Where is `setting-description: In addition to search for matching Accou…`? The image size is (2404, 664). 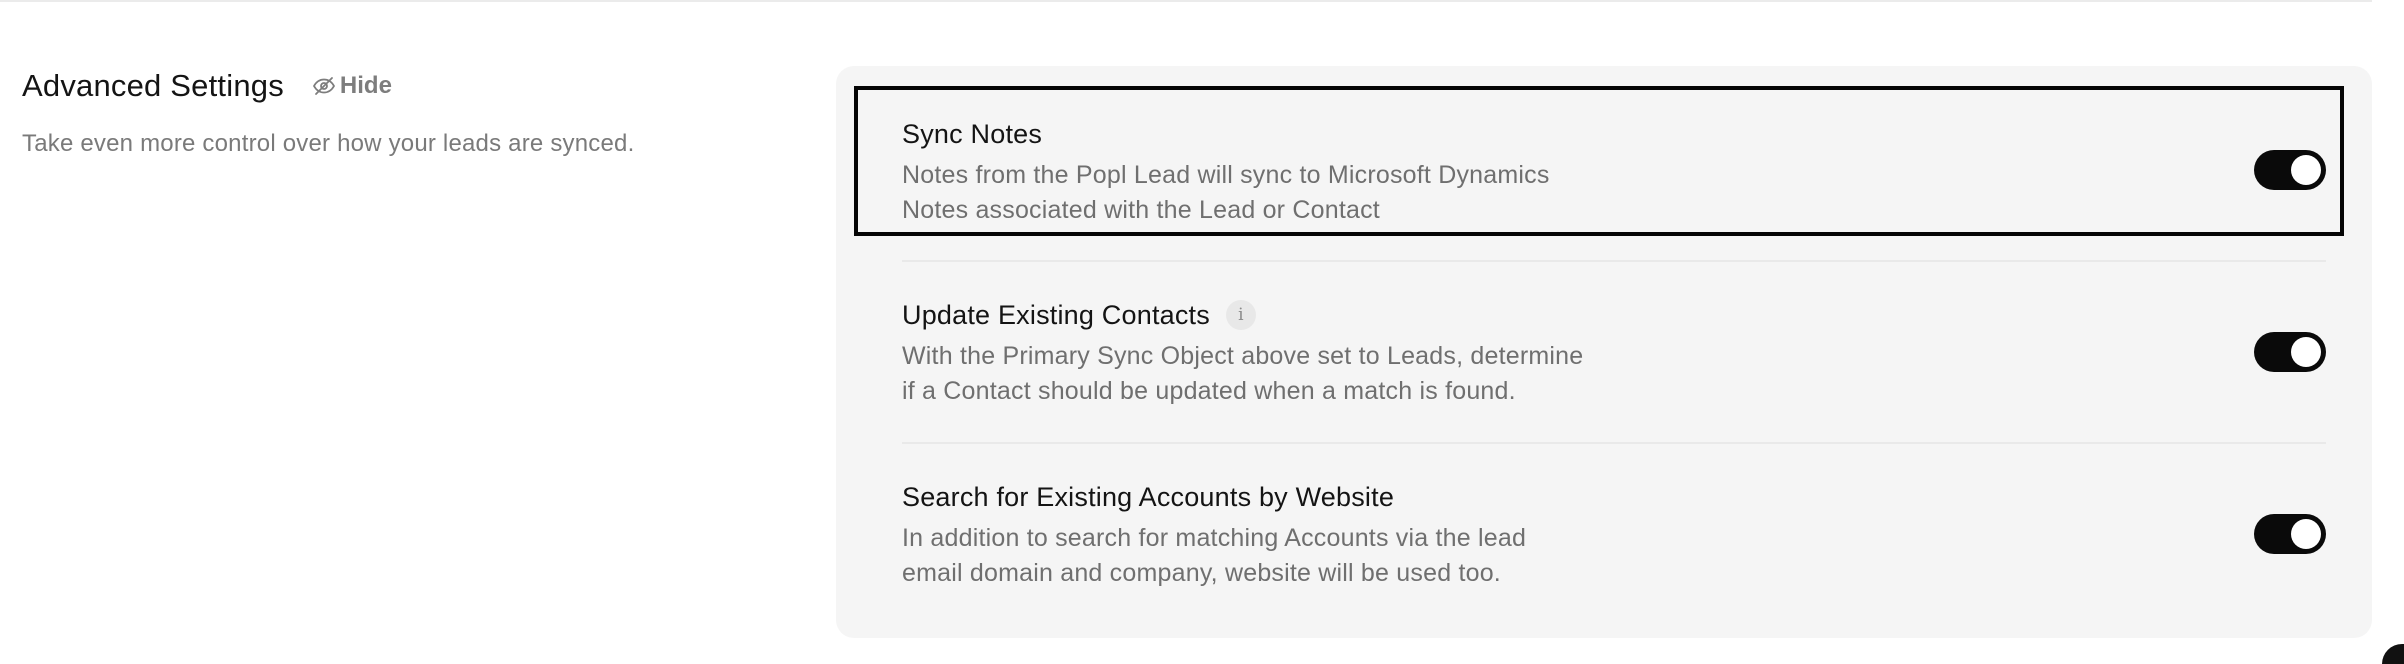 setting-description: In addition to search for matching Accou… is located at coordinates (1262, 556).